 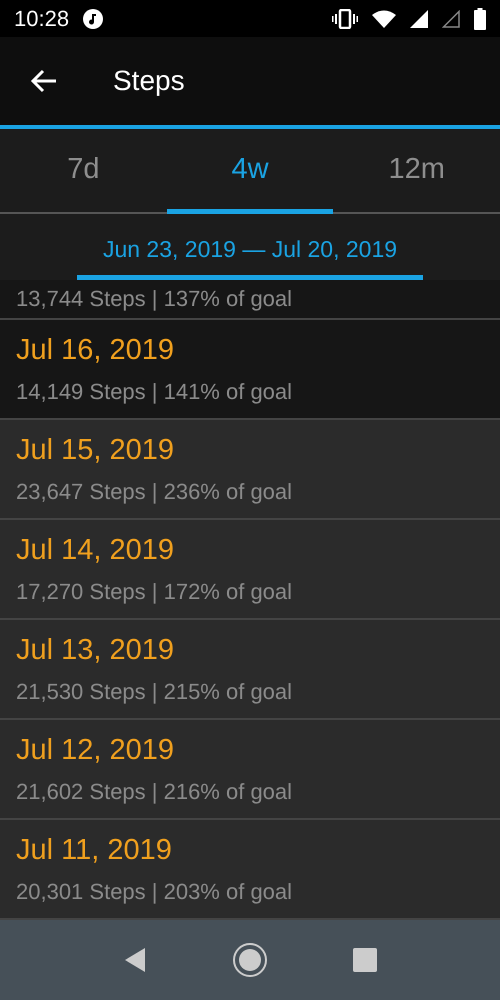 What do you see at coordinates (95, 450) in the screenshot?
I see `day-date: Jul 15, 2019` at bounding box center [95, 450].